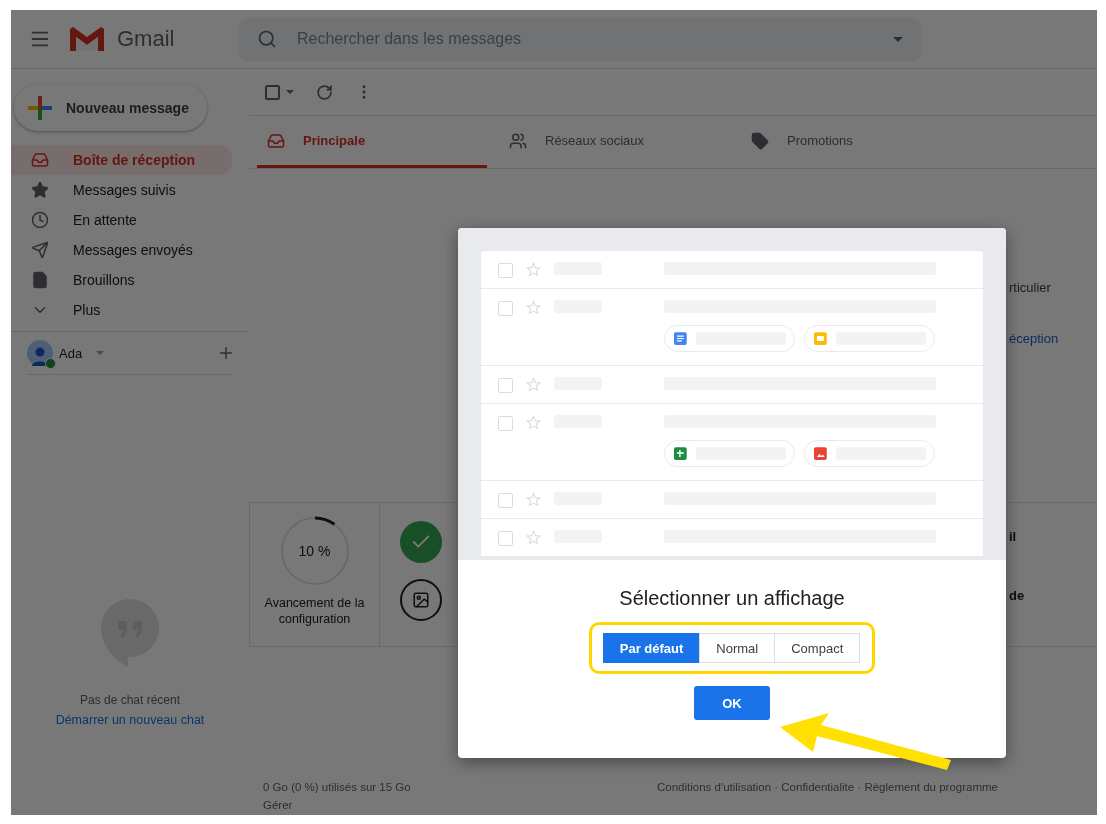 This screenshot has width=1106, height=824. I want to click on storage-text: 0 Go (0 %) utilisés sur 15 Go, so click(337, 787).